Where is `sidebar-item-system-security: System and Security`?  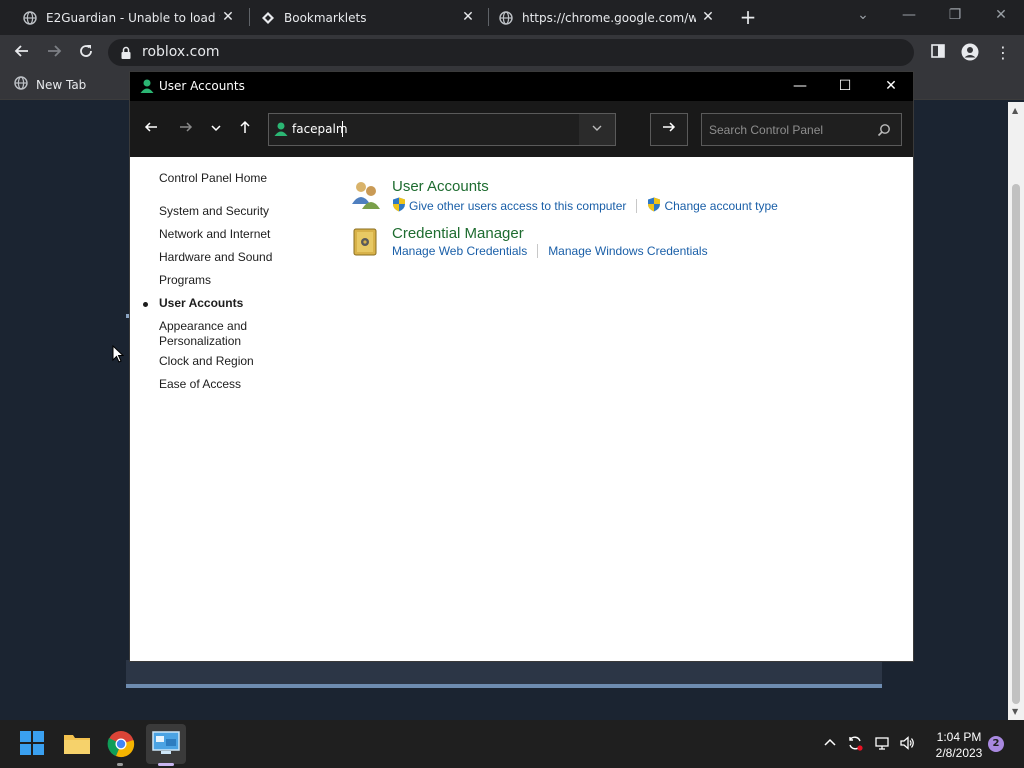
sidebar-item-system-security: System and Security is located at coordinates (214, 211).